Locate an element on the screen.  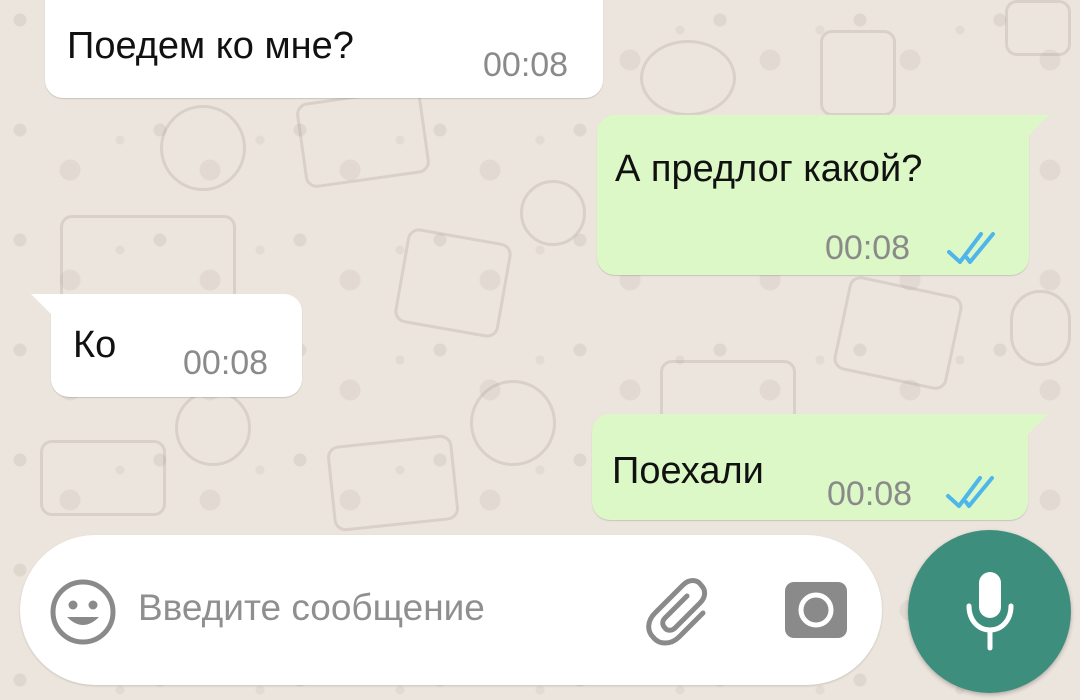
message-bubble-outgoing: Поехали 00:08 is located at coordinates (820, 467).